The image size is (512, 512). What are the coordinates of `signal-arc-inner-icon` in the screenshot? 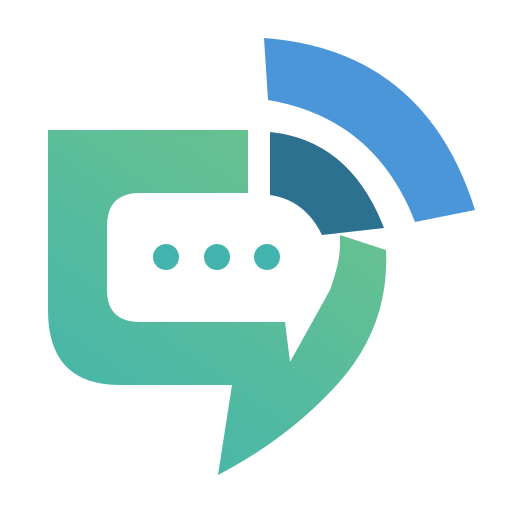 It's located at (327, 183).